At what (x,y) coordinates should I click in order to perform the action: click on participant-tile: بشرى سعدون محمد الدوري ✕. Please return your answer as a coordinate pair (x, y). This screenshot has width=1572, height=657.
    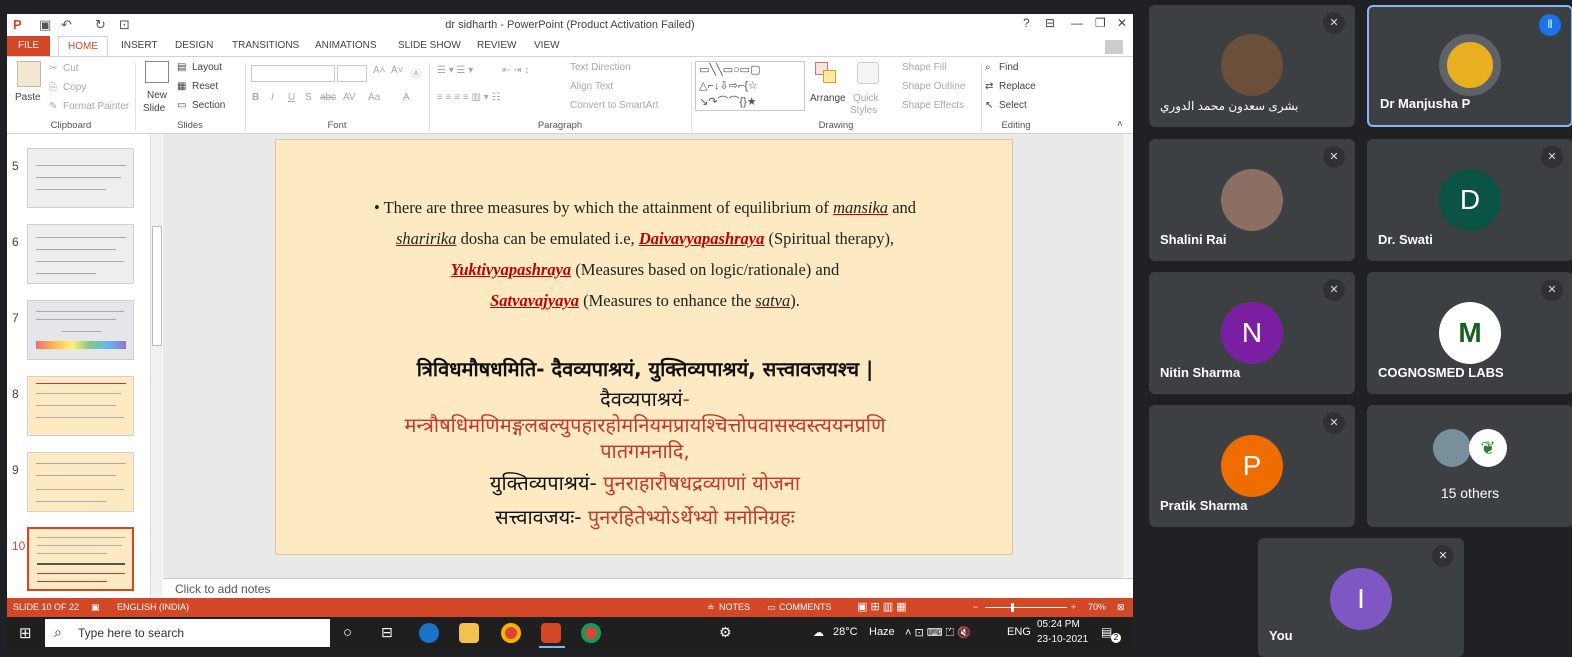
    Looking at the image, I should click on (1252, 66).